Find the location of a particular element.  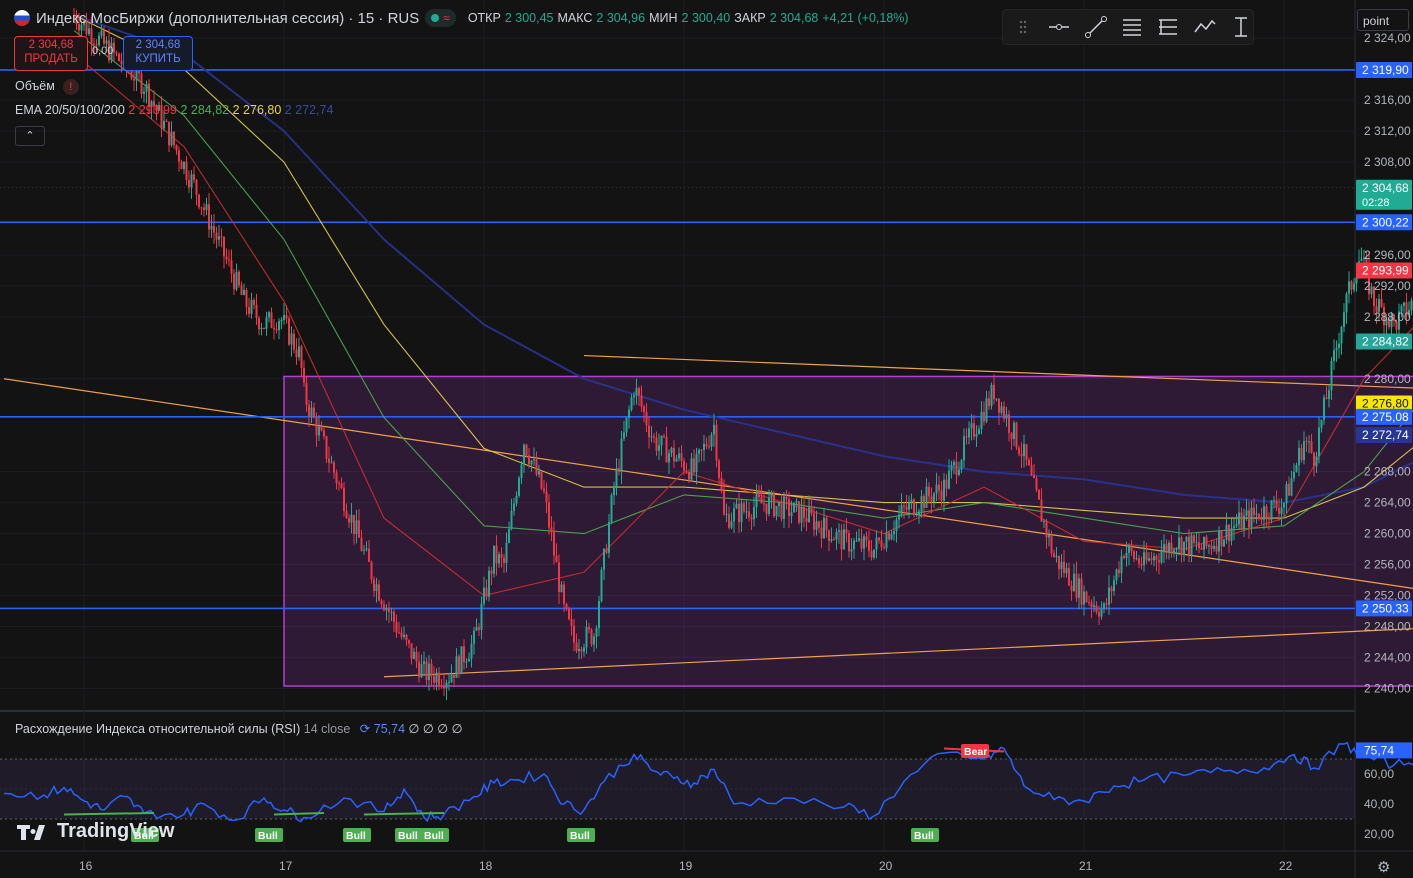

path-tool-icon is located at coordinates (1204, 27).